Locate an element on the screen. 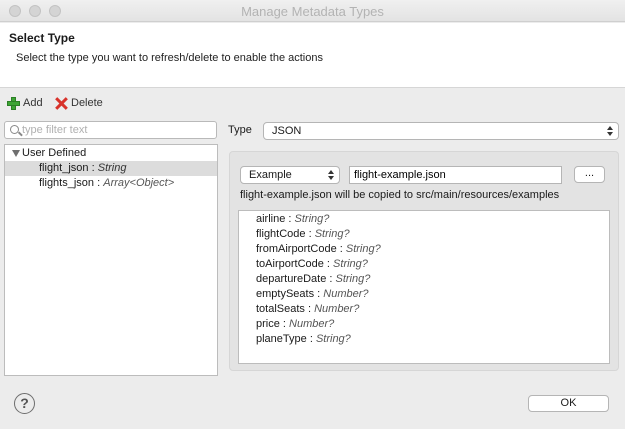 Image resolution: width=625 pixels, height=429 pixels. field-name: planeType is located at coordinates (281, 339).